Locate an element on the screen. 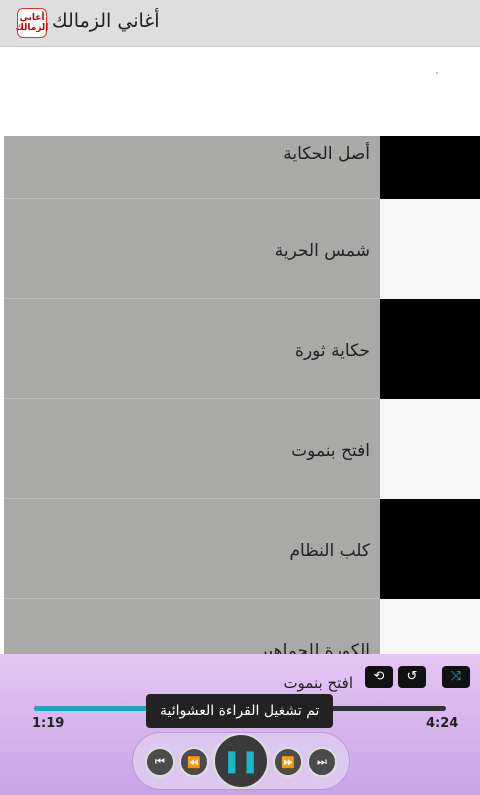 This screenshot has width=480, height=795. song-cell: شمس الحرية is located at coordinates (192, 249).